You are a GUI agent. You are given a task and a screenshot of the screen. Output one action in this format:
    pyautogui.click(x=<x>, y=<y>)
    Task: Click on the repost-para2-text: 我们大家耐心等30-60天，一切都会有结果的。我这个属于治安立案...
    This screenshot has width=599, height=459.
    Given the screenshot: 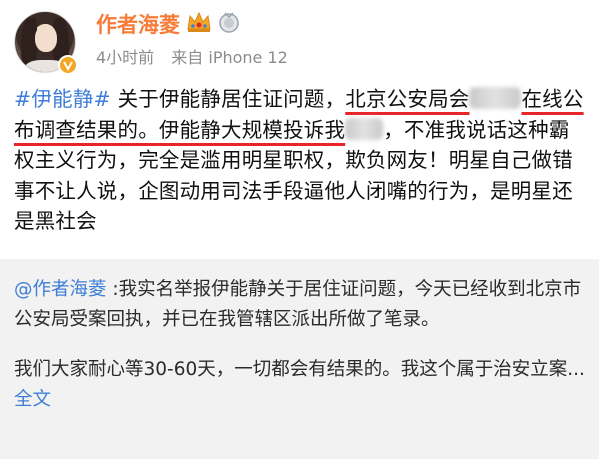 What is the action you would take?
    pyautogui.click(x=299, y=369)
    